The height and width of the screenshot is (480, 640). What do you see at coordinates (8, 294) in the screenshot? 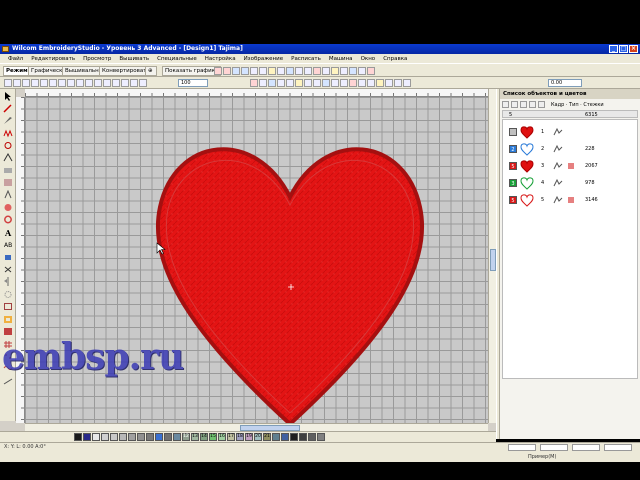
I see `wreath-icon` at bounding box center [8, 294].